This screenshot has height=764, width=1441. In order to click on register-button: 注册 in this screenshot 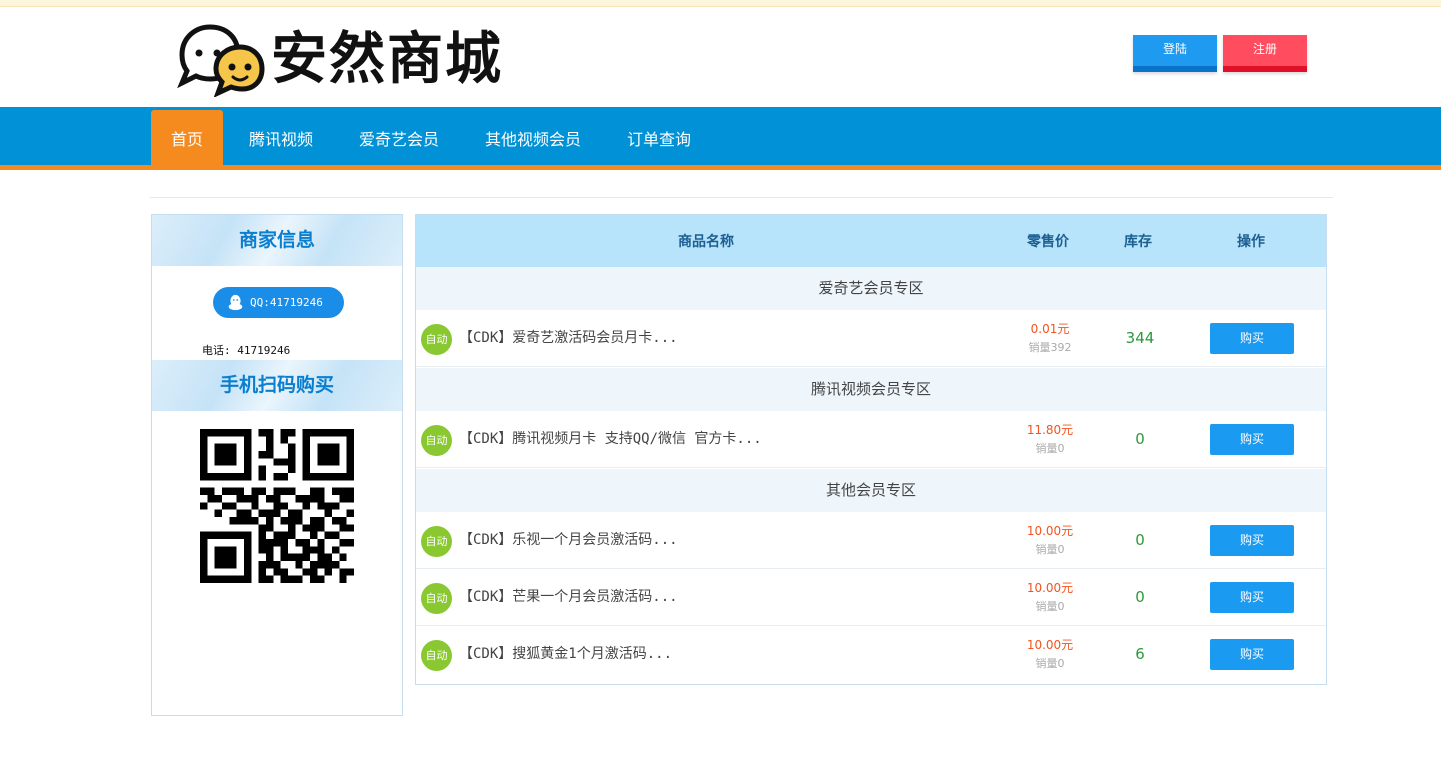, I will do `click(1265, 53)`.